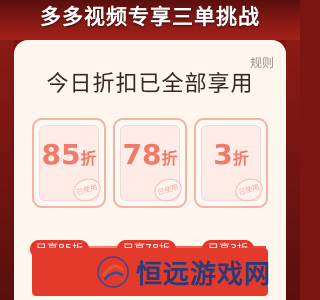  Describe the element at coordinates (150, 17) in the screenshot. I see `challenge-headline: 多多视频专享三单挑战` at that location.